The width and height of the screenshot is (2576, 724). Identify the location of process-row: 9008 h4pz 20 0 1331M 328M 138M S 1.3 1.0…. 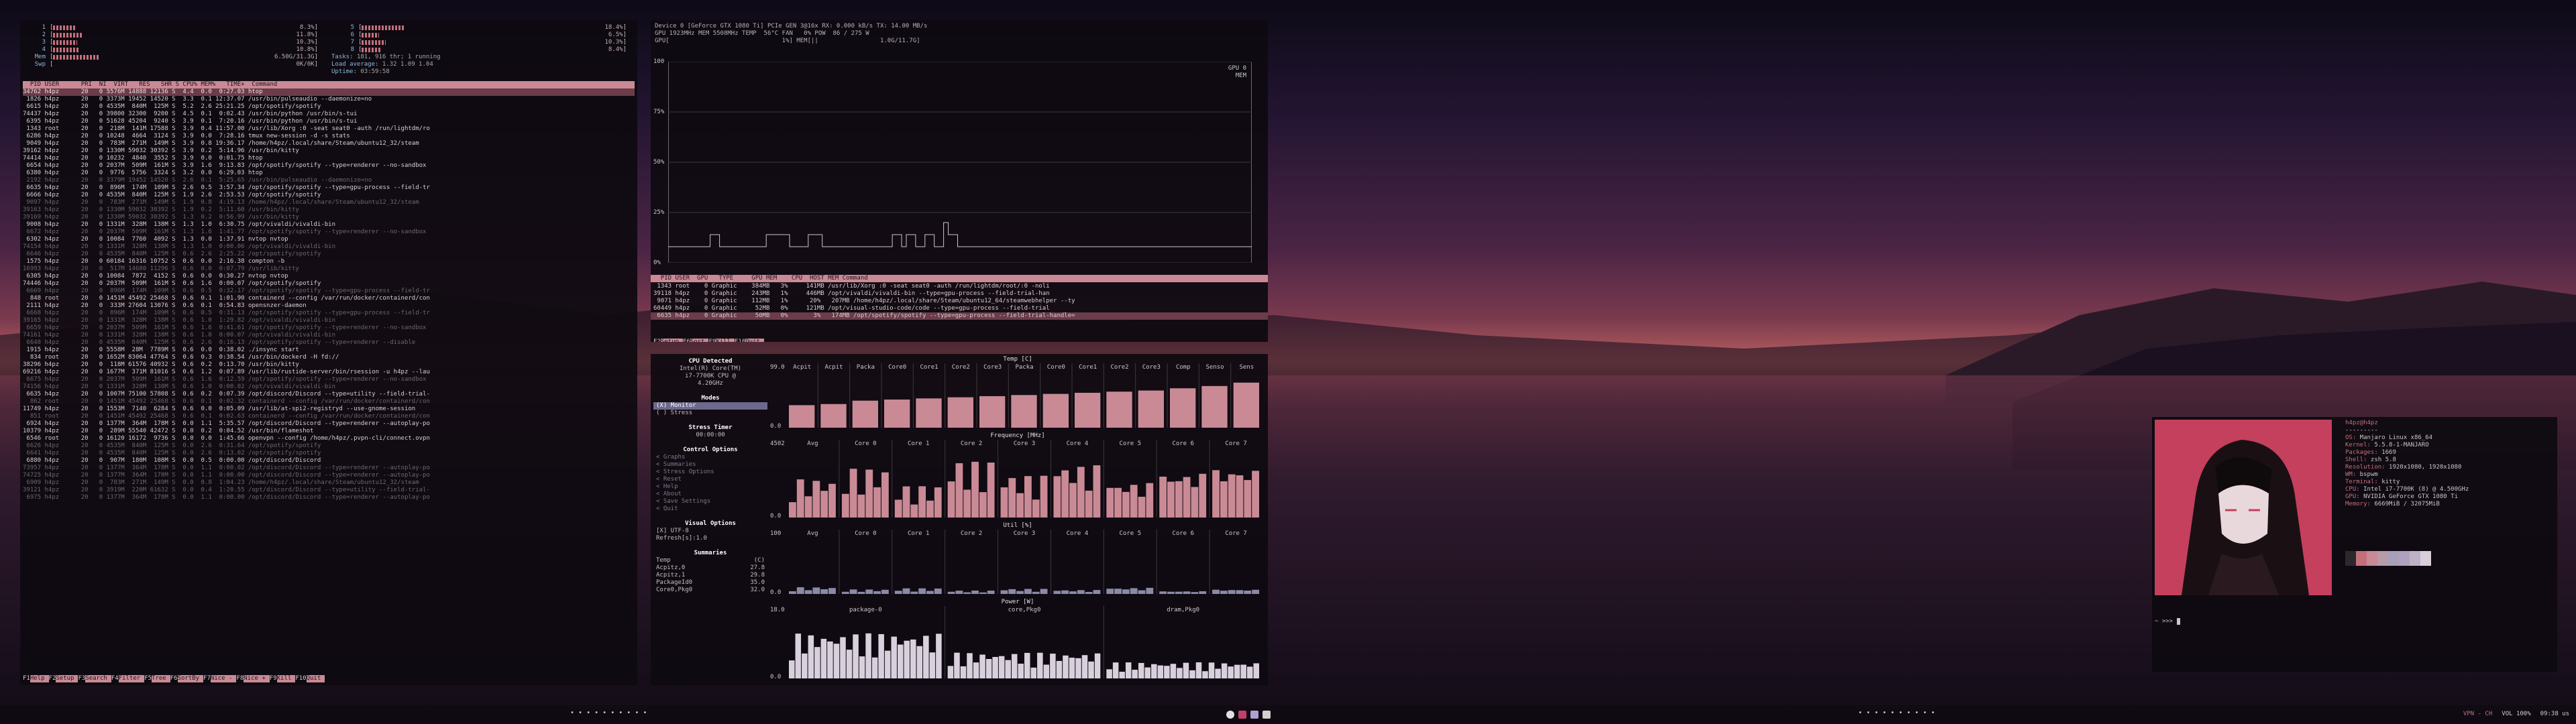
(329, 225).